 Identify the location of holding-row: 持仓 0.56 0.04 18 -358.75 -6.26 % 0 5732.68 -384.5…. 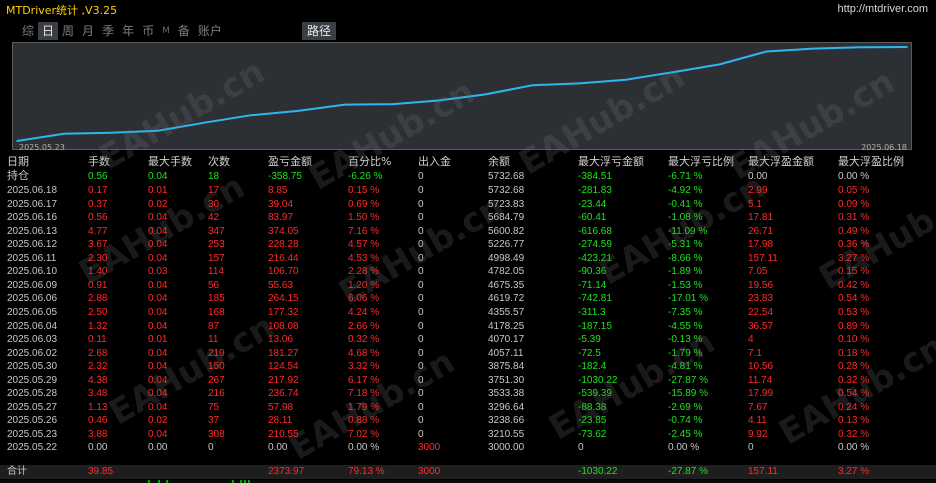
(468, 176).